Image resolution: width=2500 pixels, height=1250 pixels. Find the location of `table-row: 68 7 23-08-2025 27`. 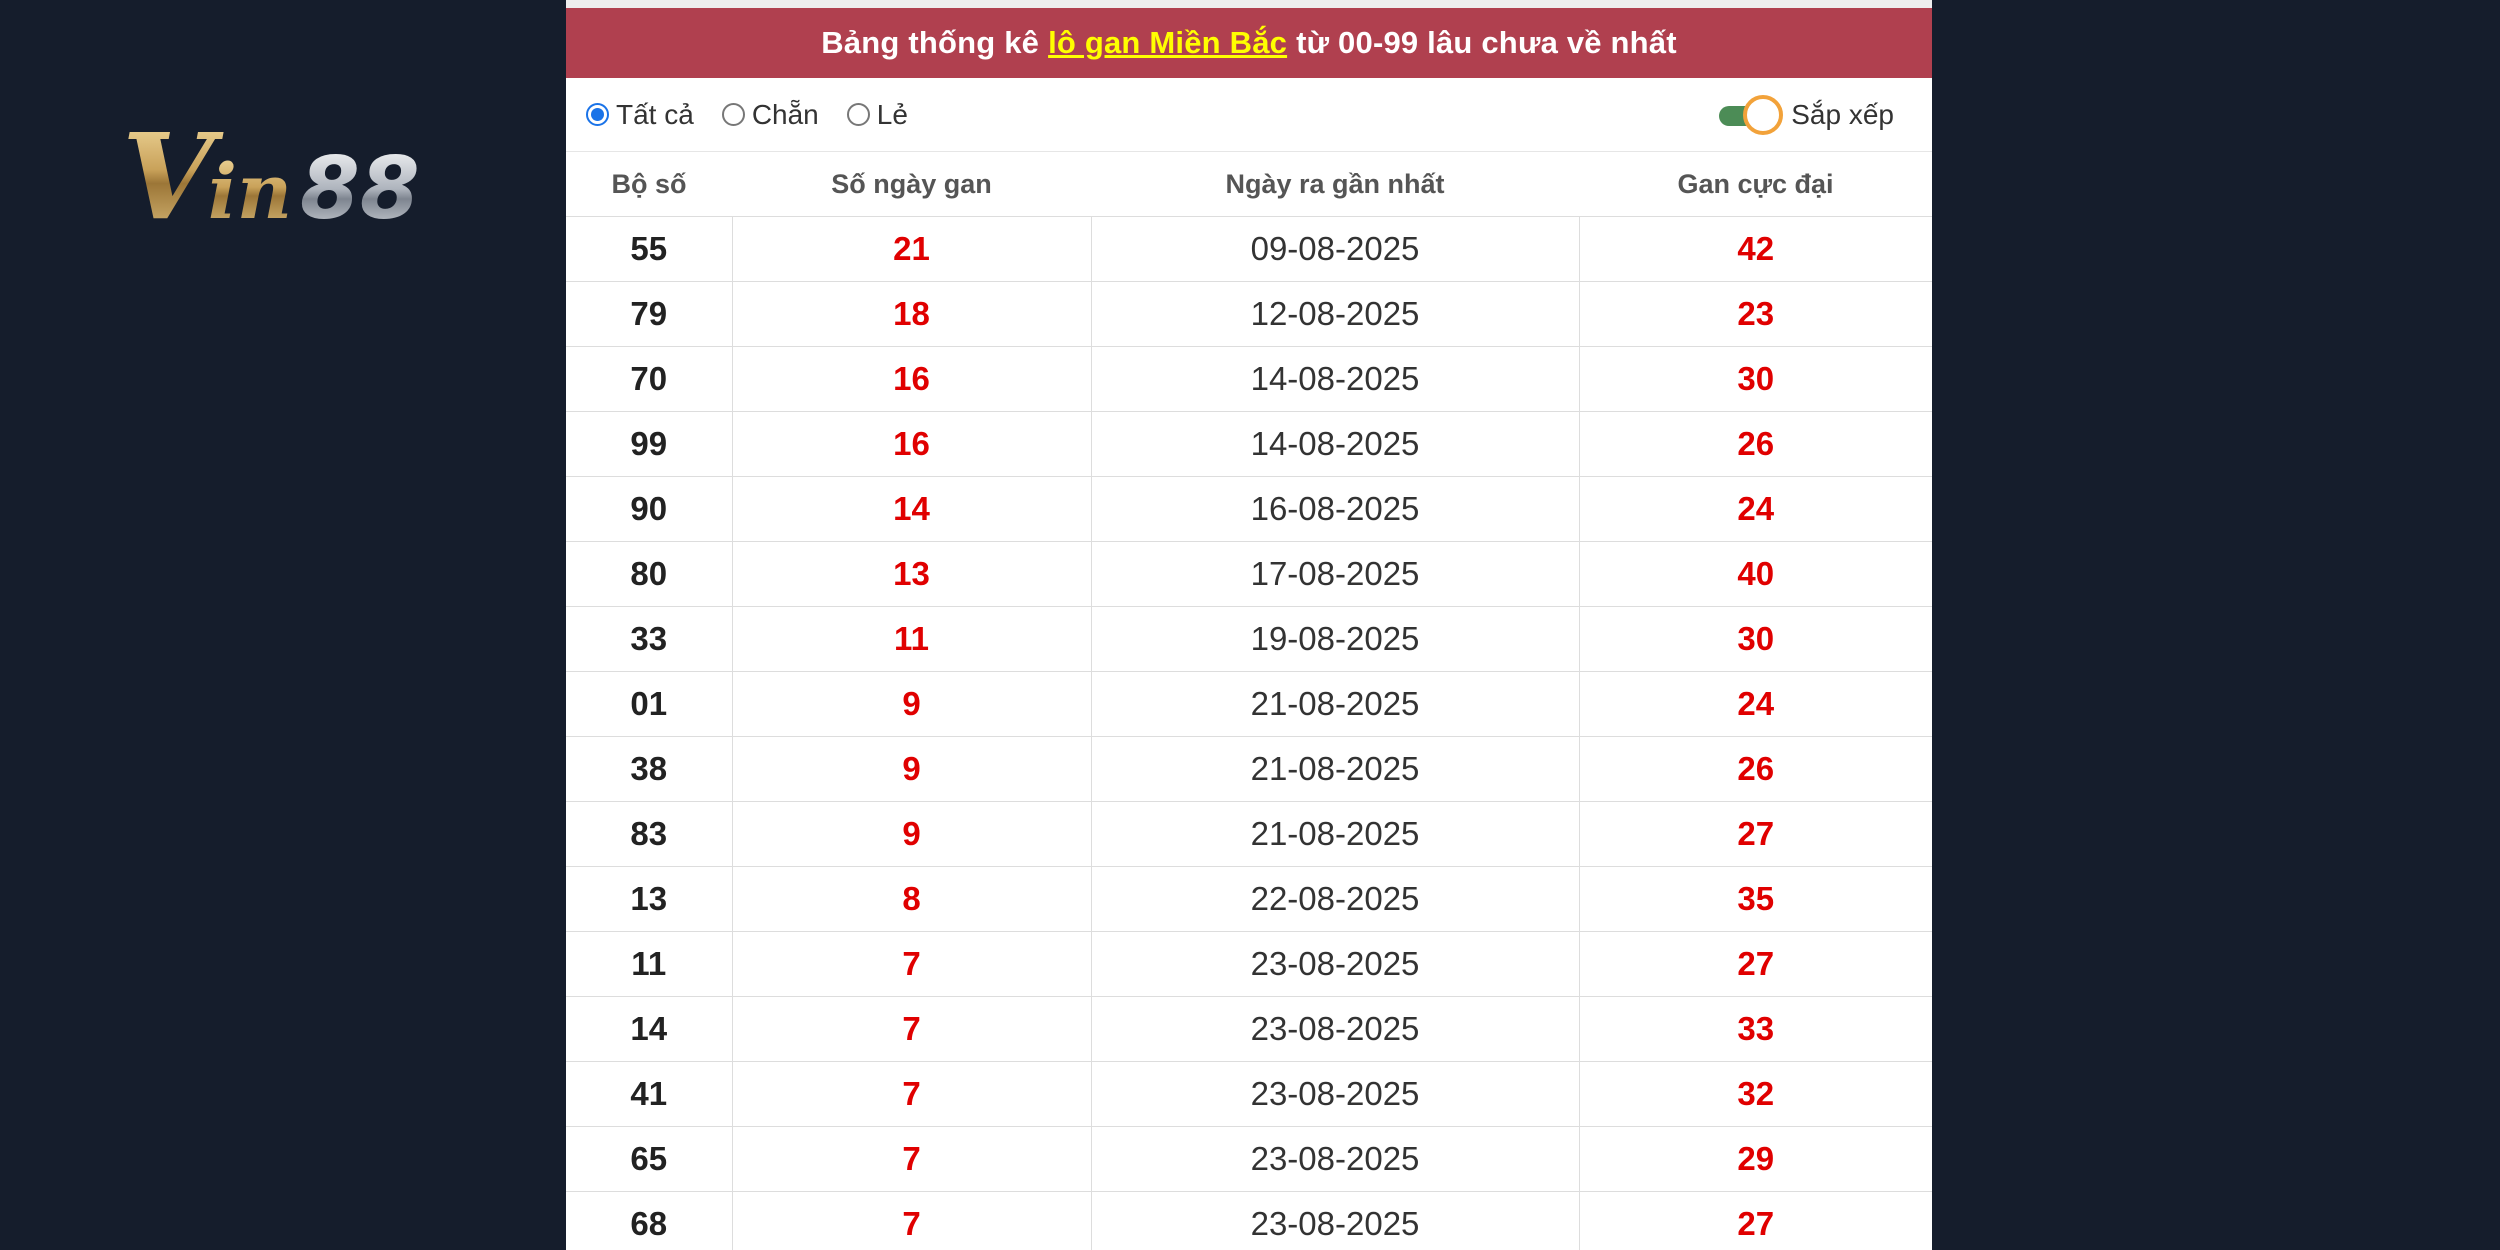

table-row: 68 7 23-08-2025 27 is located at coordinates (1249, 1220).